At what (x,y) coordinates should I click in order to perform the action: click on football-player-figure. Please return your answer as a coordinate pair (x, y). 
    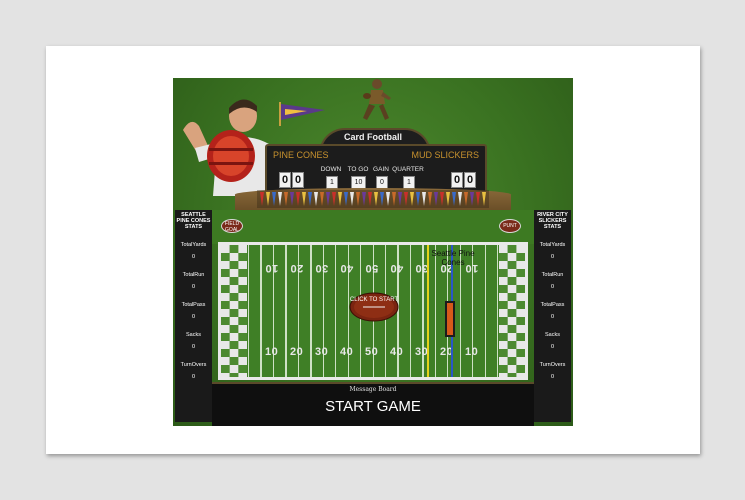
    Looking at the image, I should click on (377, 99).